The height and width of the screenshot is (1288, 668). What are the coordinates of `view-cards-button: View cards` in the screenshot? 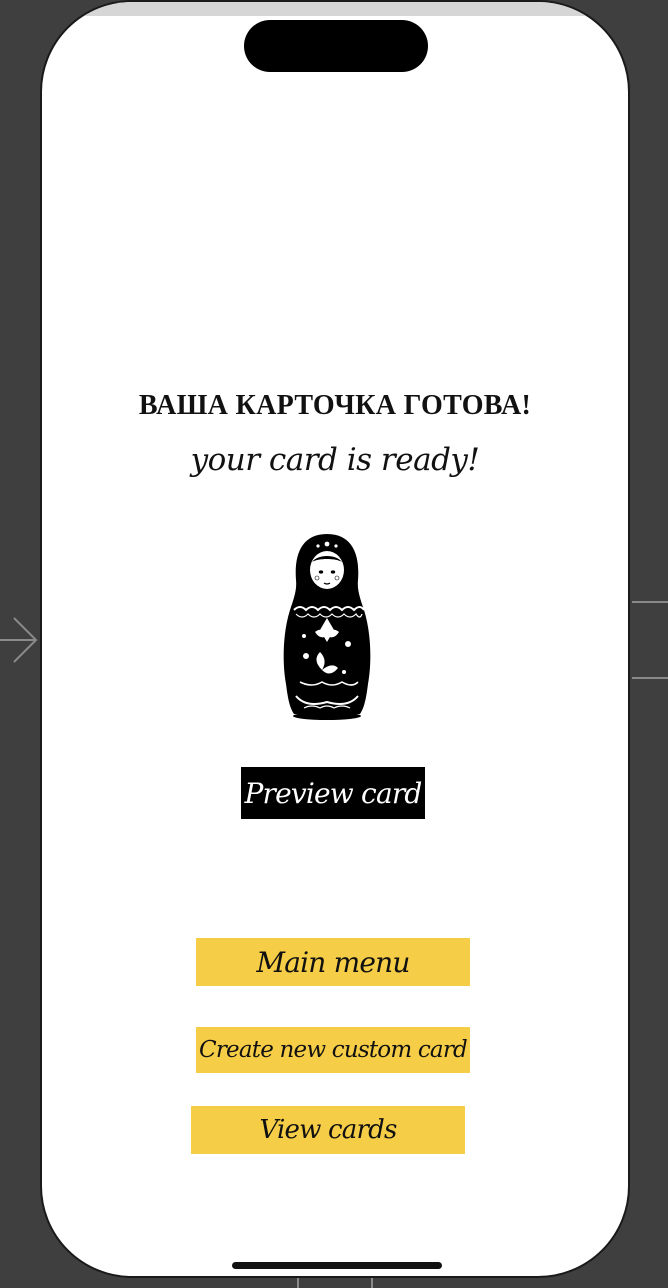 It's located at (328, 1130).